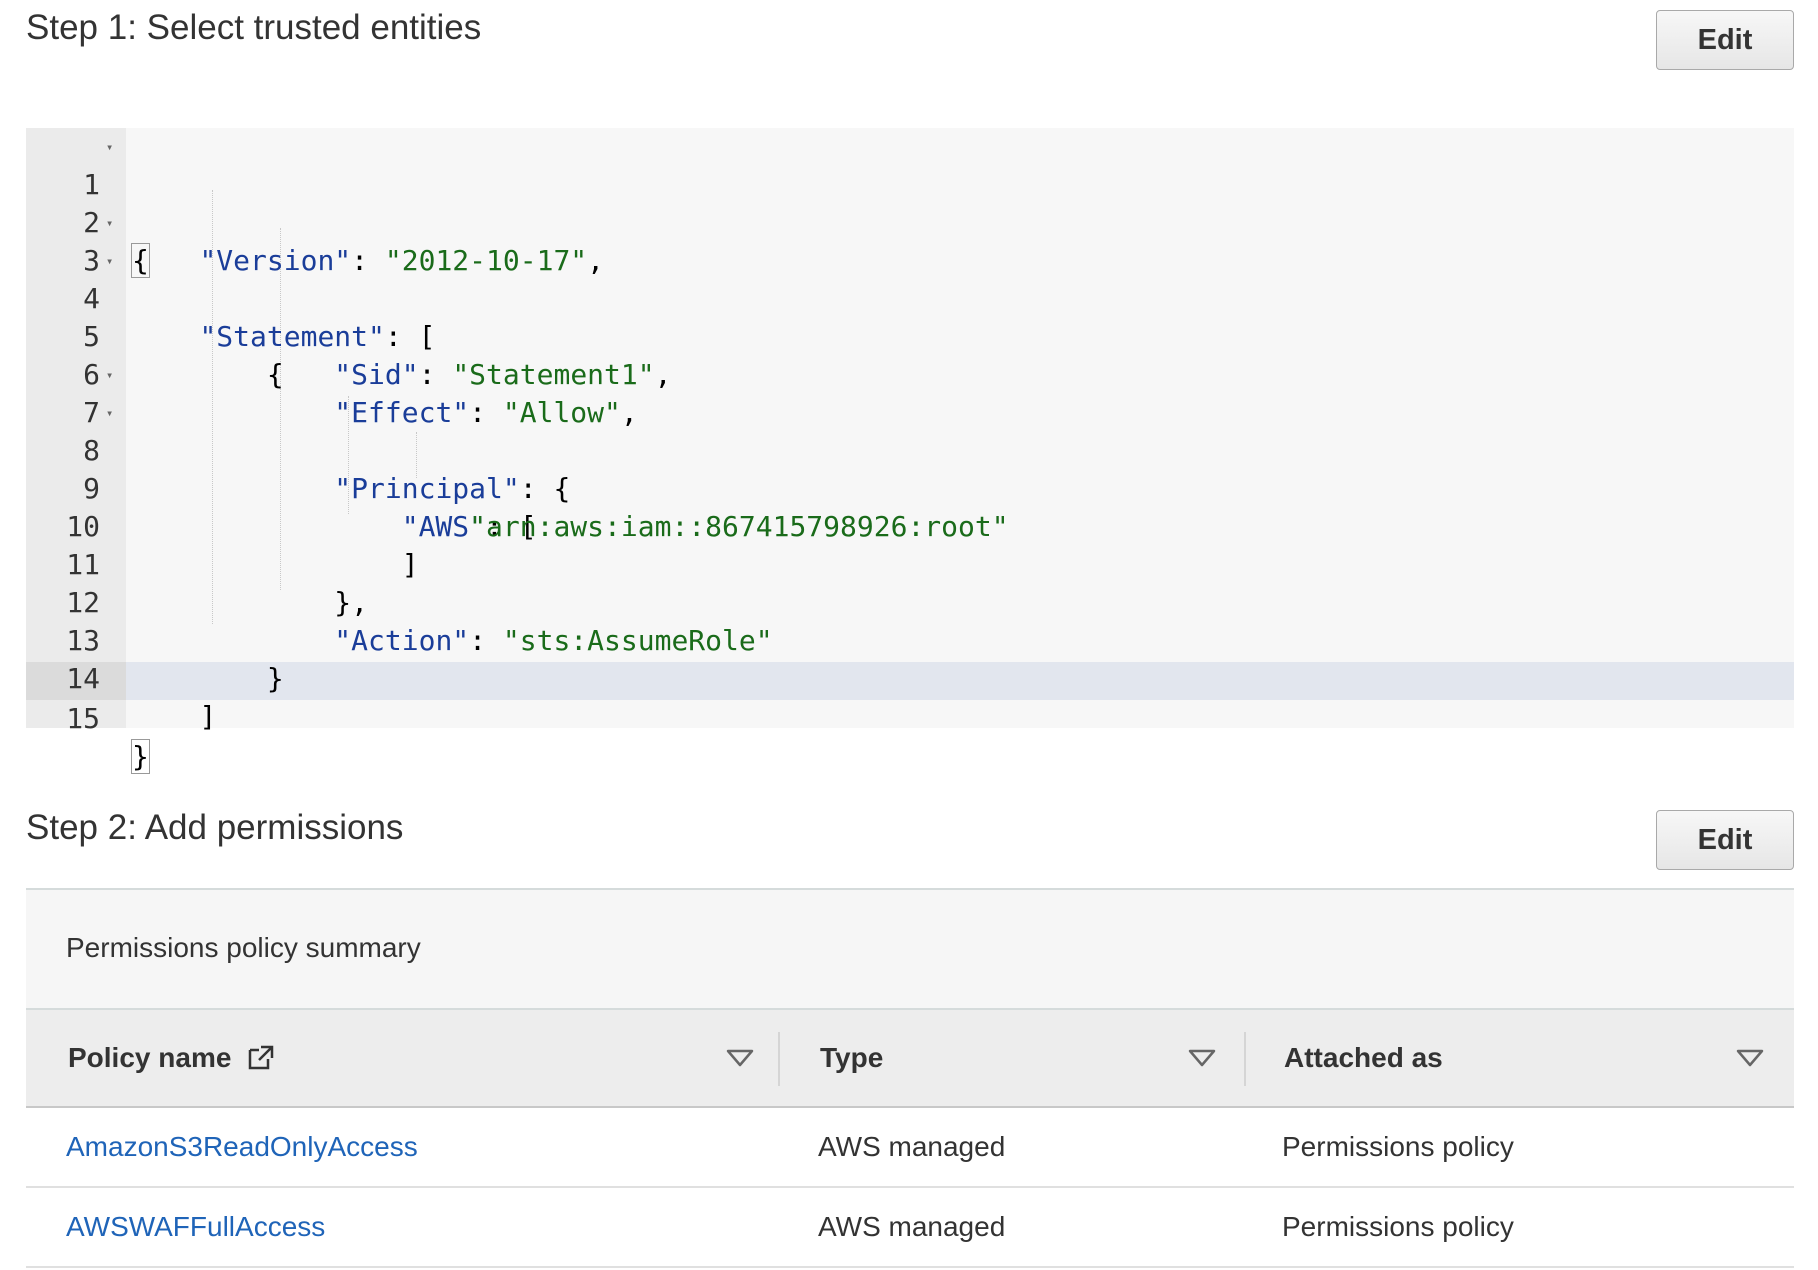 This screenshot has width=1818, height=1270. What do you see at coordinates (171, 1058) in the screenshot?
I see `column-header-policy-name: Policy name` at bounding box center [171, 1058].